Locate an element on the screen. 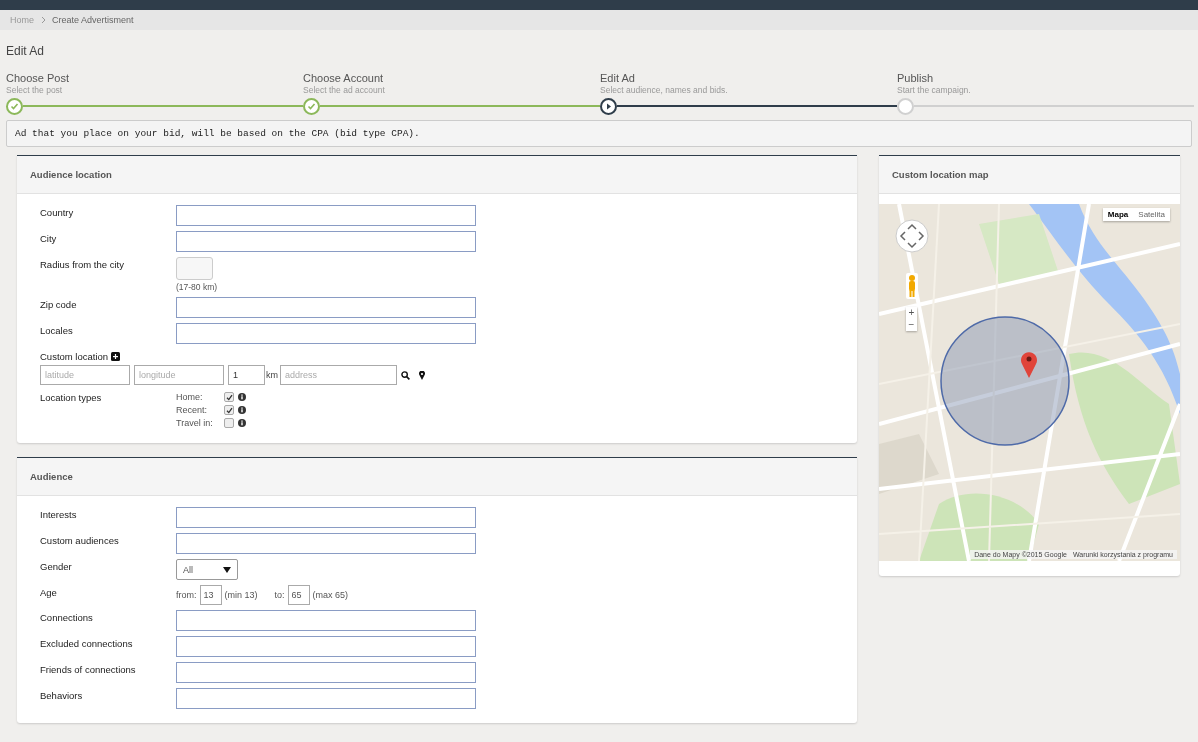 This screenshot has width=1198, height=742. radius-field is located at coordinates (194, 268).